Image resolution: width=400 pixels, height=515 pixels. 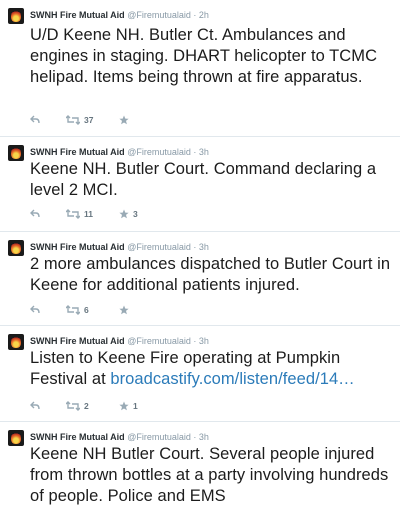 I want to click on favorite-count: 1, so click(x=135, y=406).